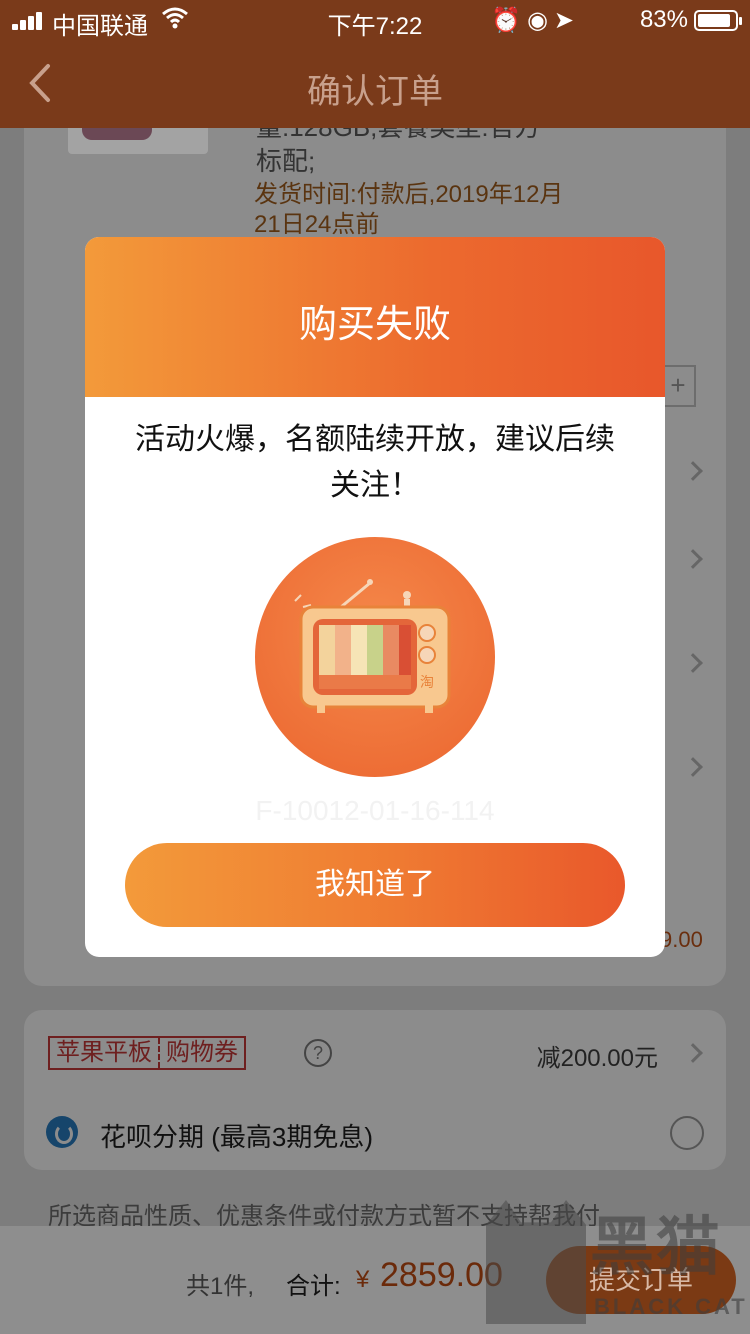  Describe the element at coordinates (566, 20) in the screenshot. I see `location-icon: ➤` at that location.